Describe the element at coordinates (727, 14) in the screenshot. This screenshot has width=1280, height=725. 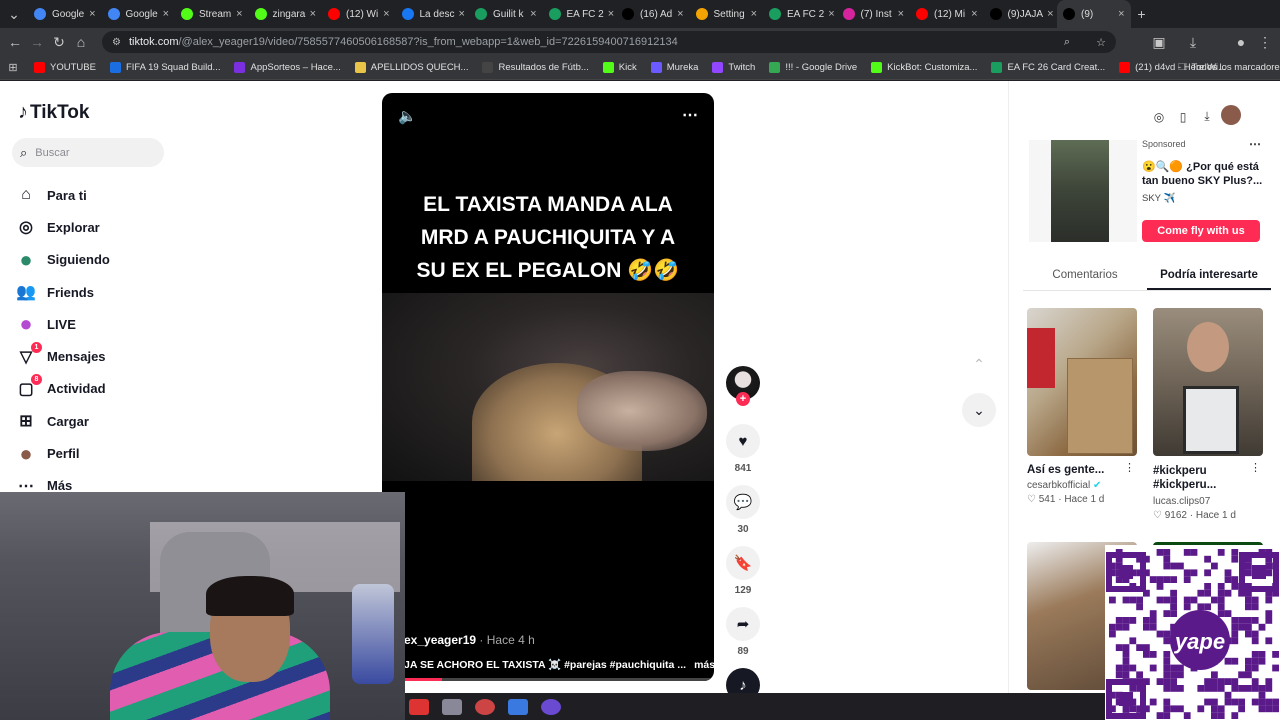
I see `browser-tab: Setting ×` at that location.